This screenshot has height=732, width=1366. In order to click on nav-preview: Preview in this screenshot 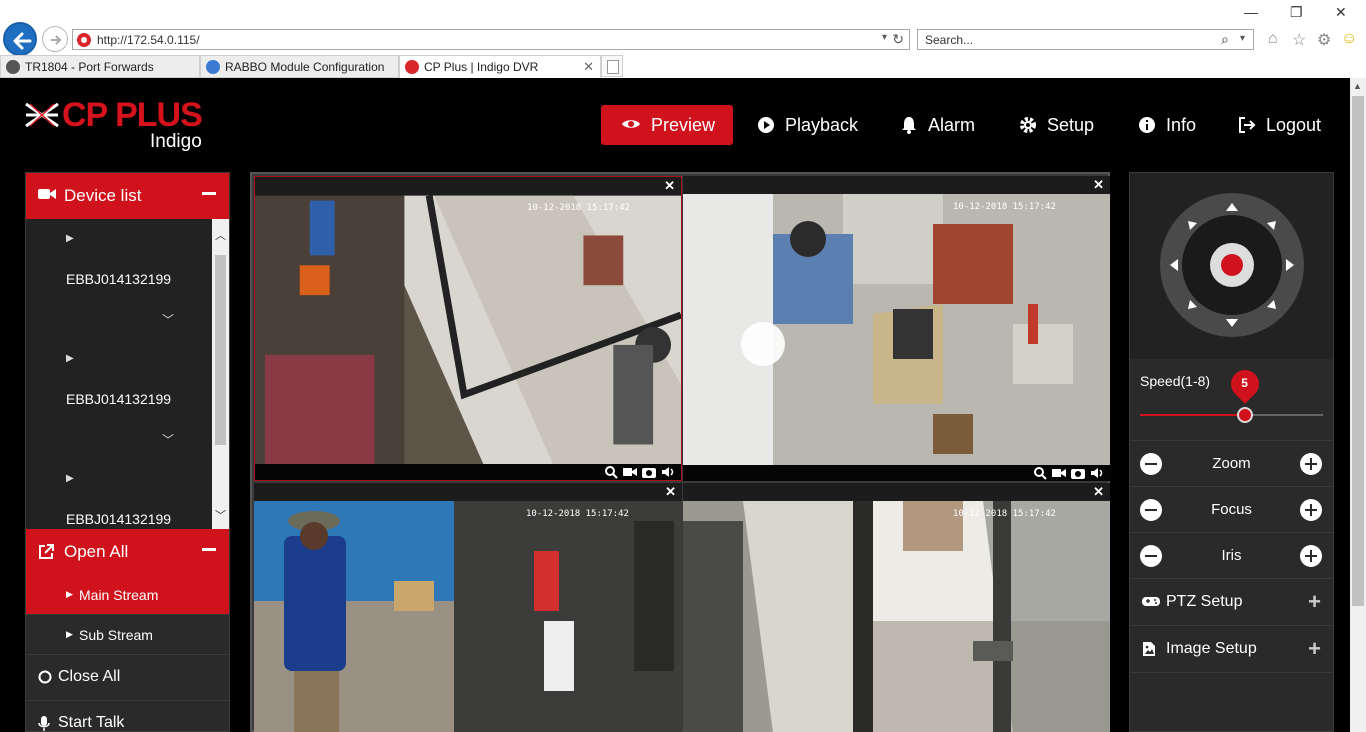, I will do `click(667, 125)`.